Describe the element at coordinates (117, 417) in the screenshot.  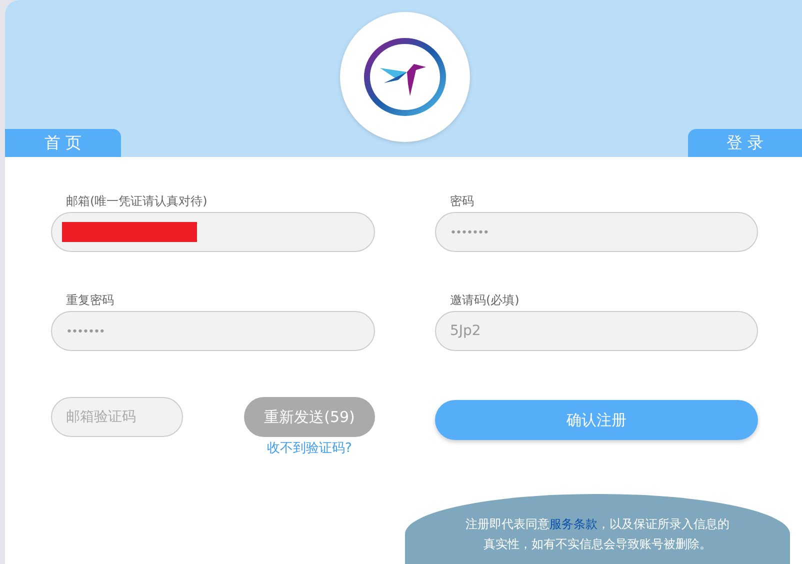
I see `code-field: 邮箱验证码` at that location.